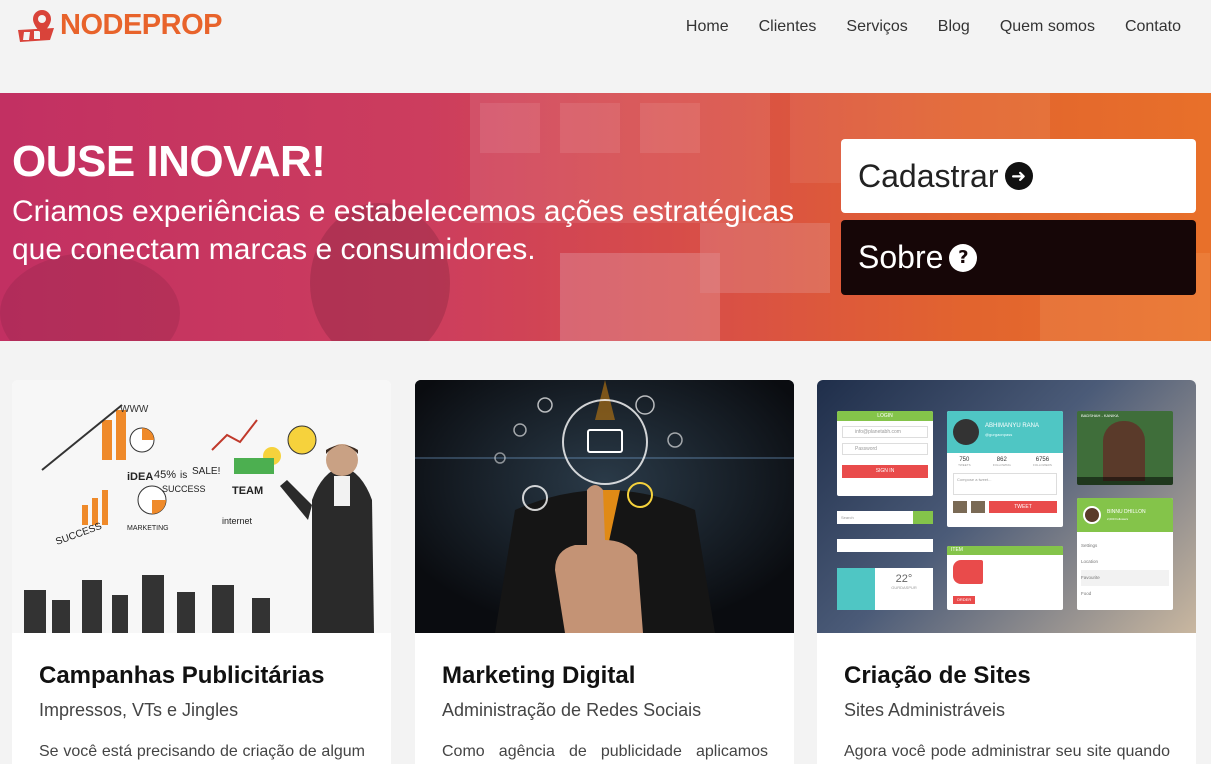 This screenshot has height=764, width=1211. Describe the element at coordinates (247, 491) in the screenshot. I see `chart-word-team: TEAM` at that location.